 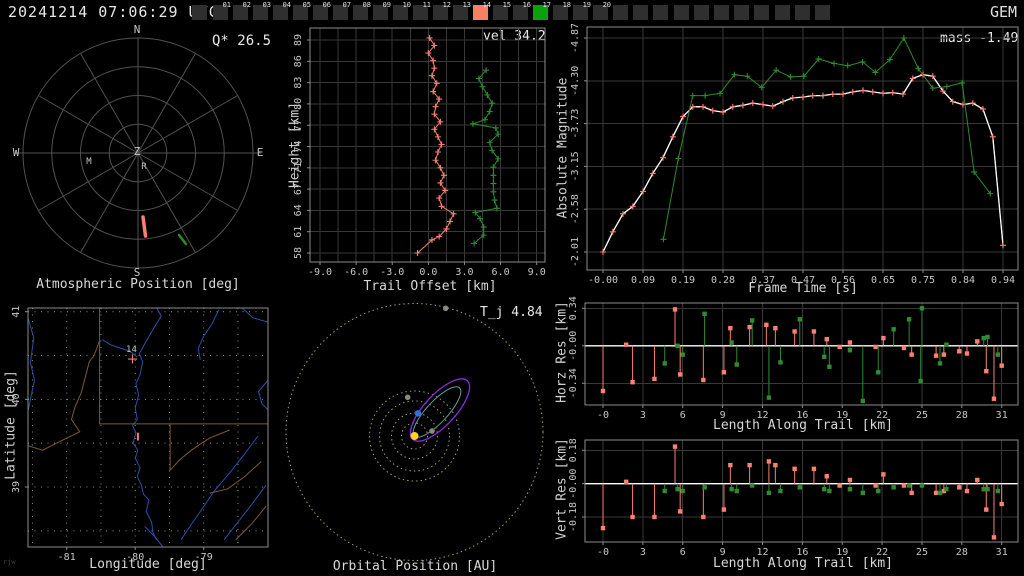 What do you see at coordinates (67, 557) in the screenshot?
I see `svg-text: -81` at bounding box center [67, 557].